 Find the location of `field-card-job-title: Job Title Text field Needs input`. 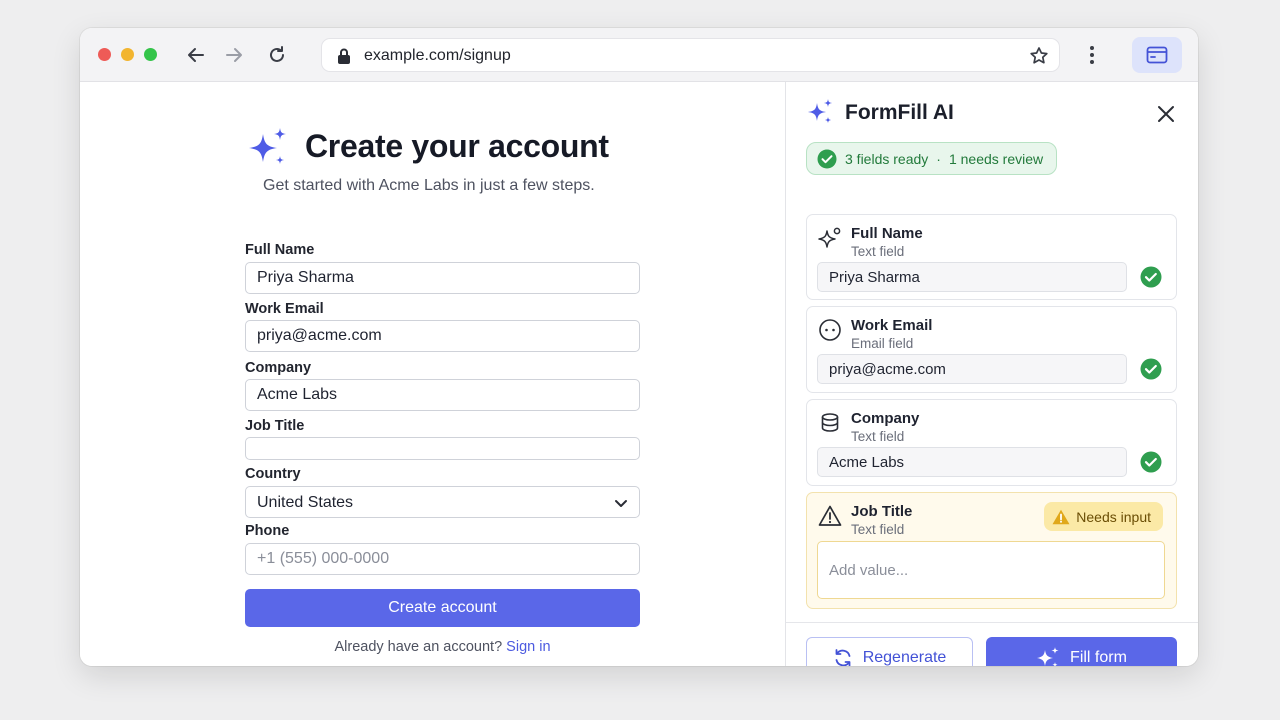

field-card-job-title: Job Title Text field Needs input is located at coordinates (991, 550).